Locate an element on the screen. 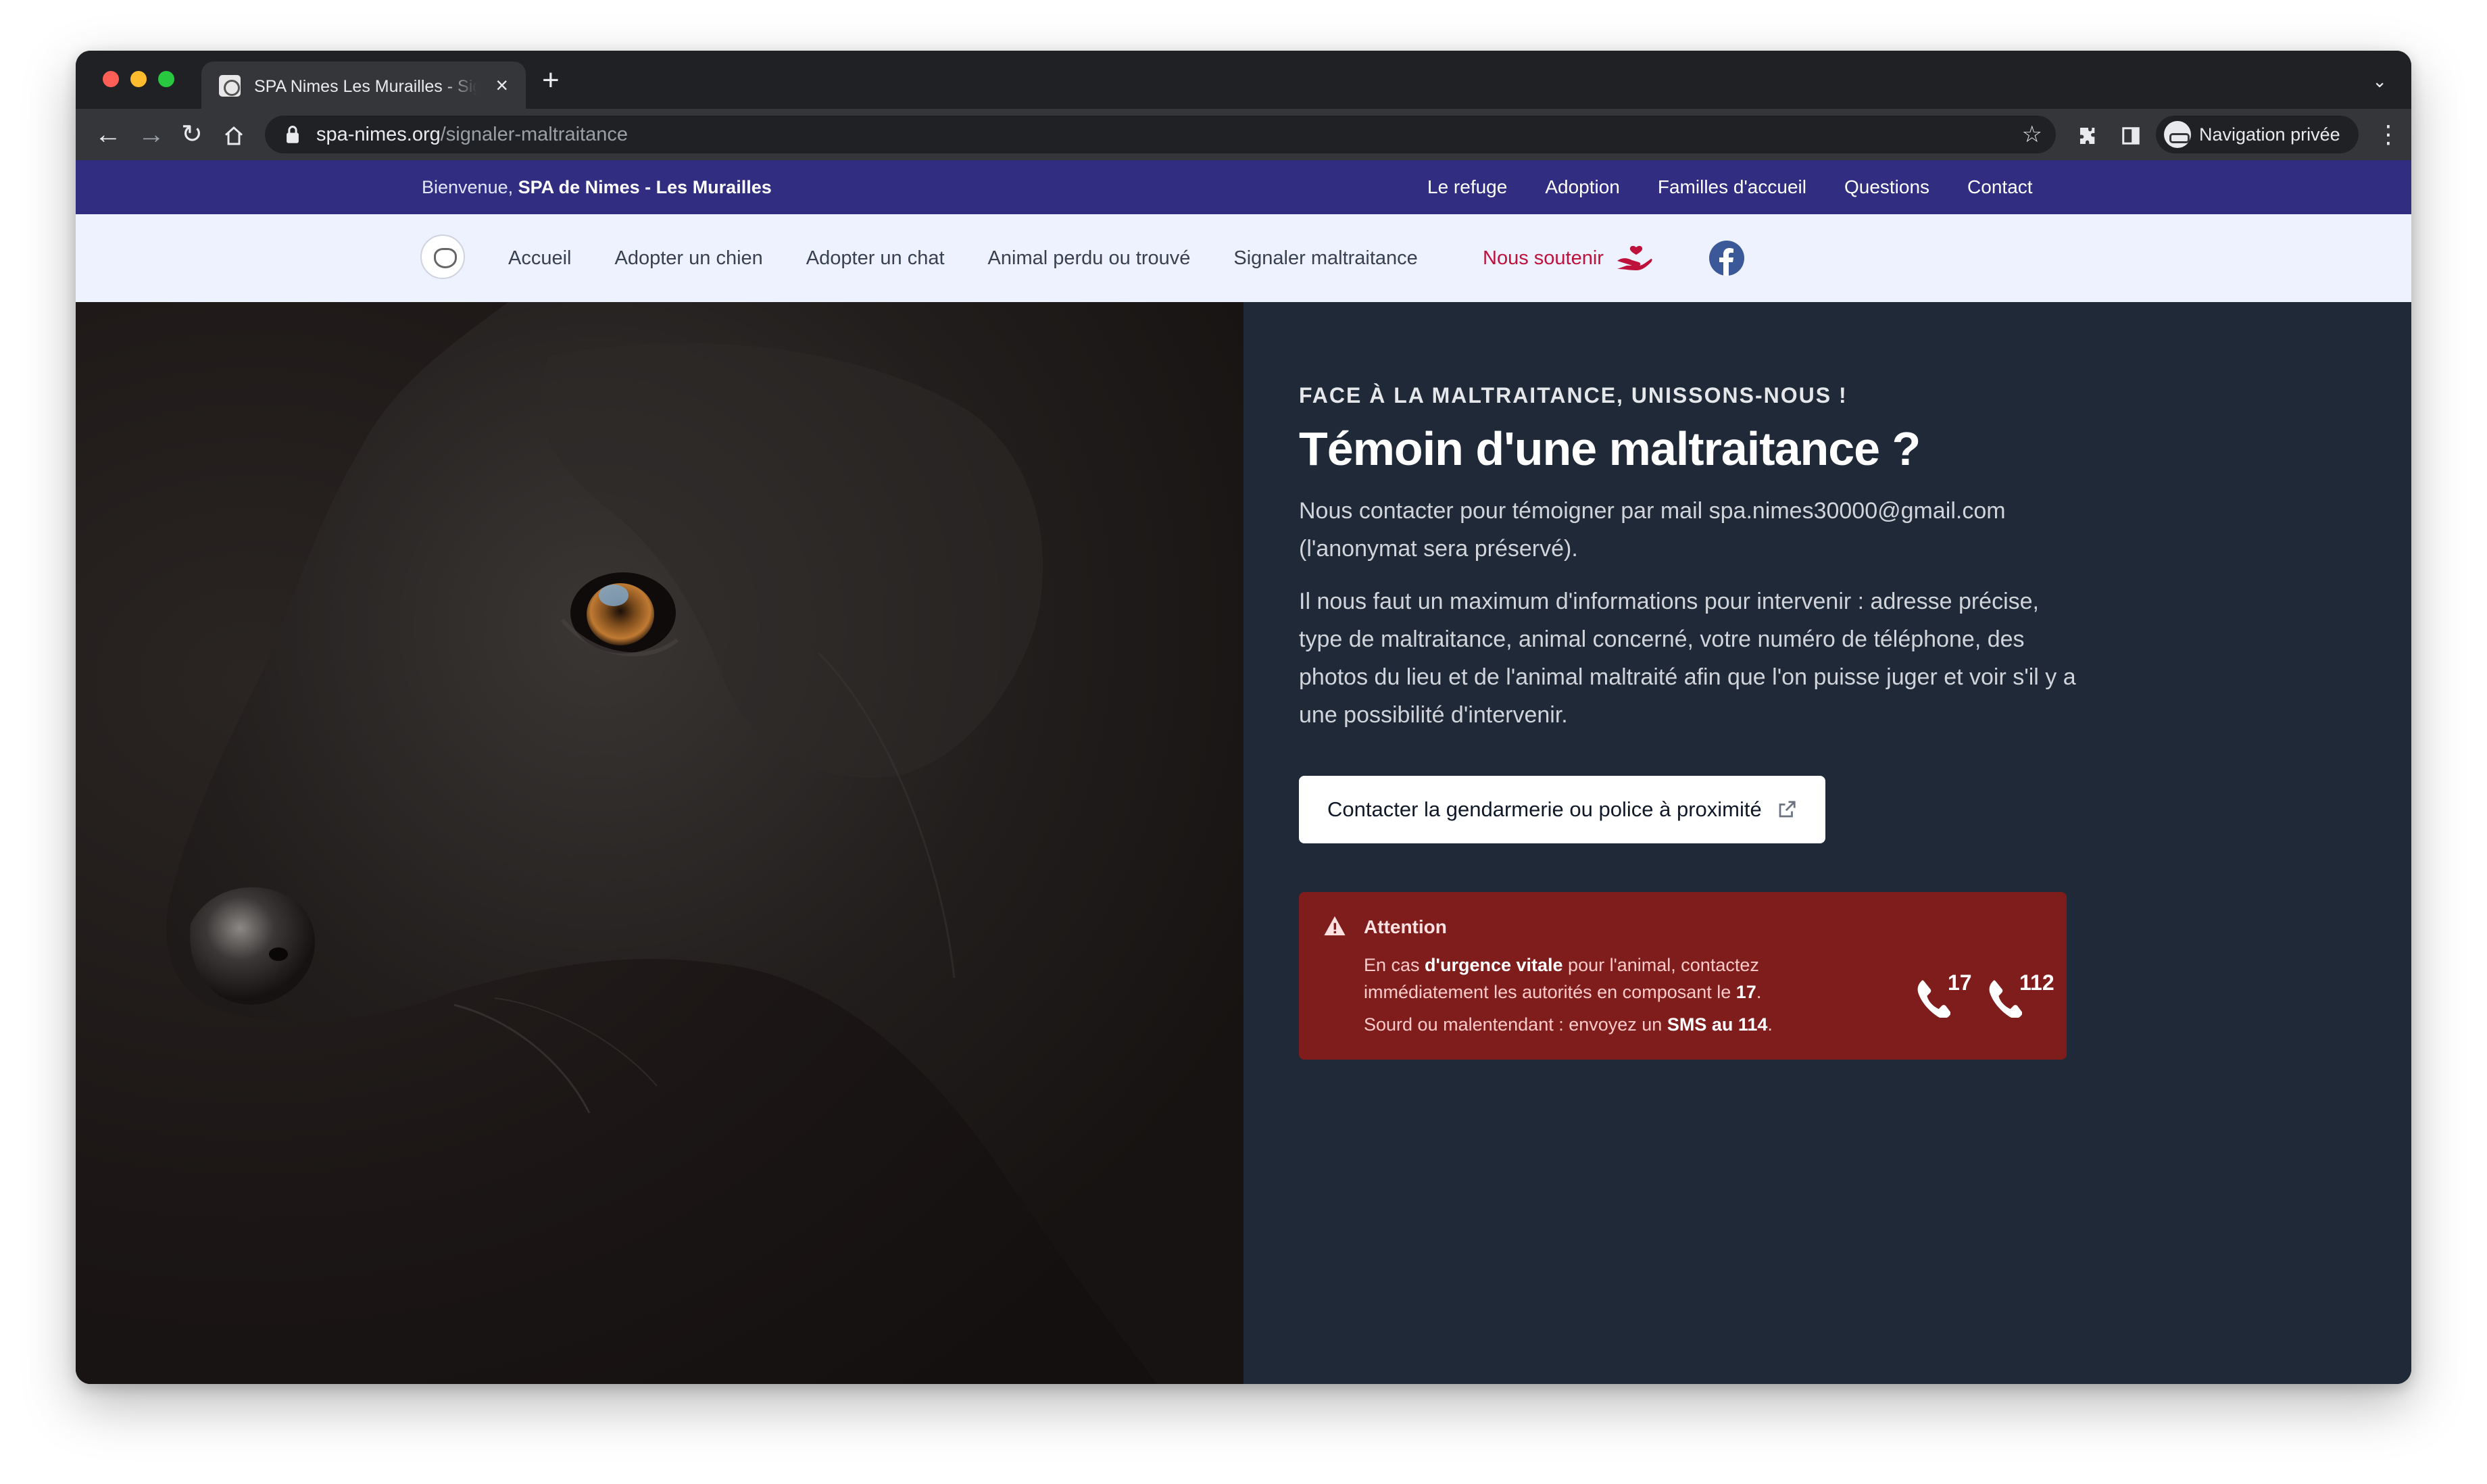 This screenshot has width=2487, height=1484. home-icon is located at coordinates (234, 134).